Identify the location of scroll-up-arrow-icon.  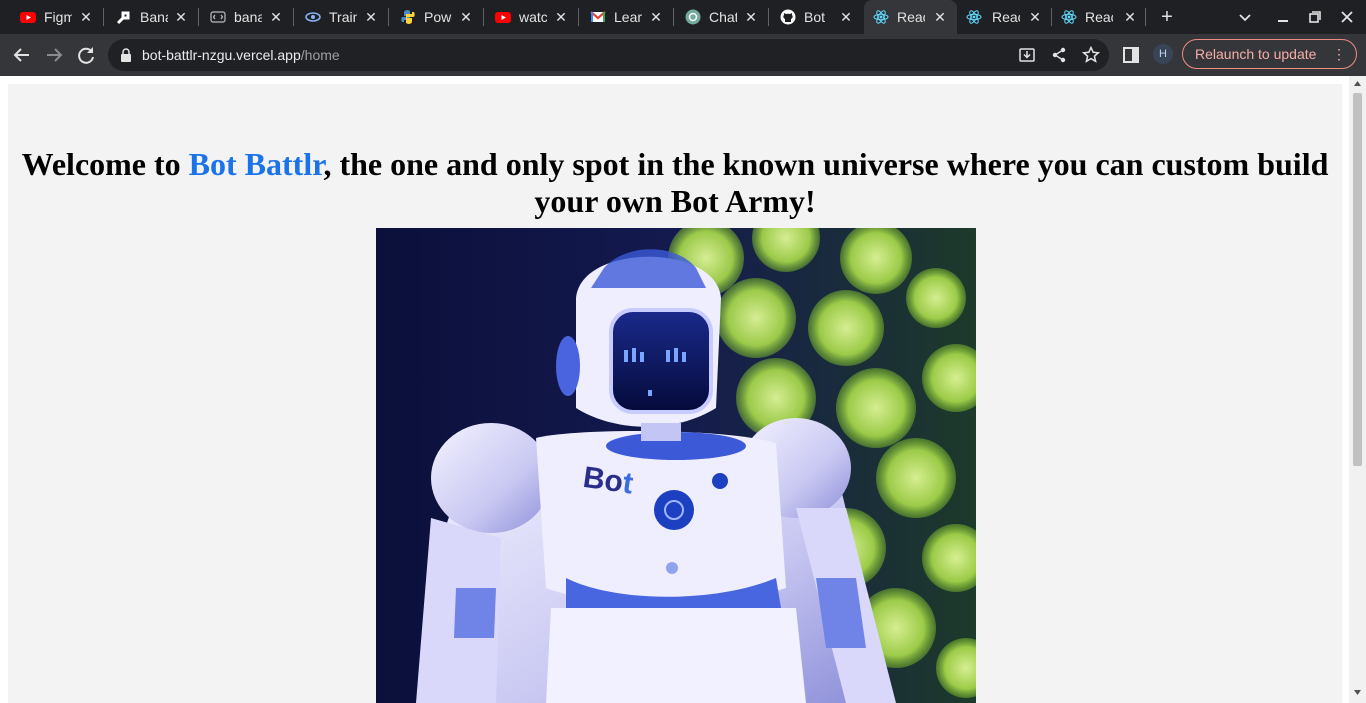
(1357, 83).